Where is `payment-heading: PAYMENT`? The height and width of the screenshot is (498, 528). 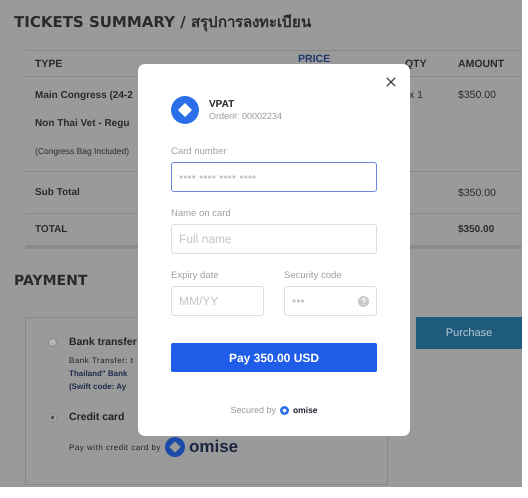 payment-heading: PAYMENT is located at coordinates (51, 281).